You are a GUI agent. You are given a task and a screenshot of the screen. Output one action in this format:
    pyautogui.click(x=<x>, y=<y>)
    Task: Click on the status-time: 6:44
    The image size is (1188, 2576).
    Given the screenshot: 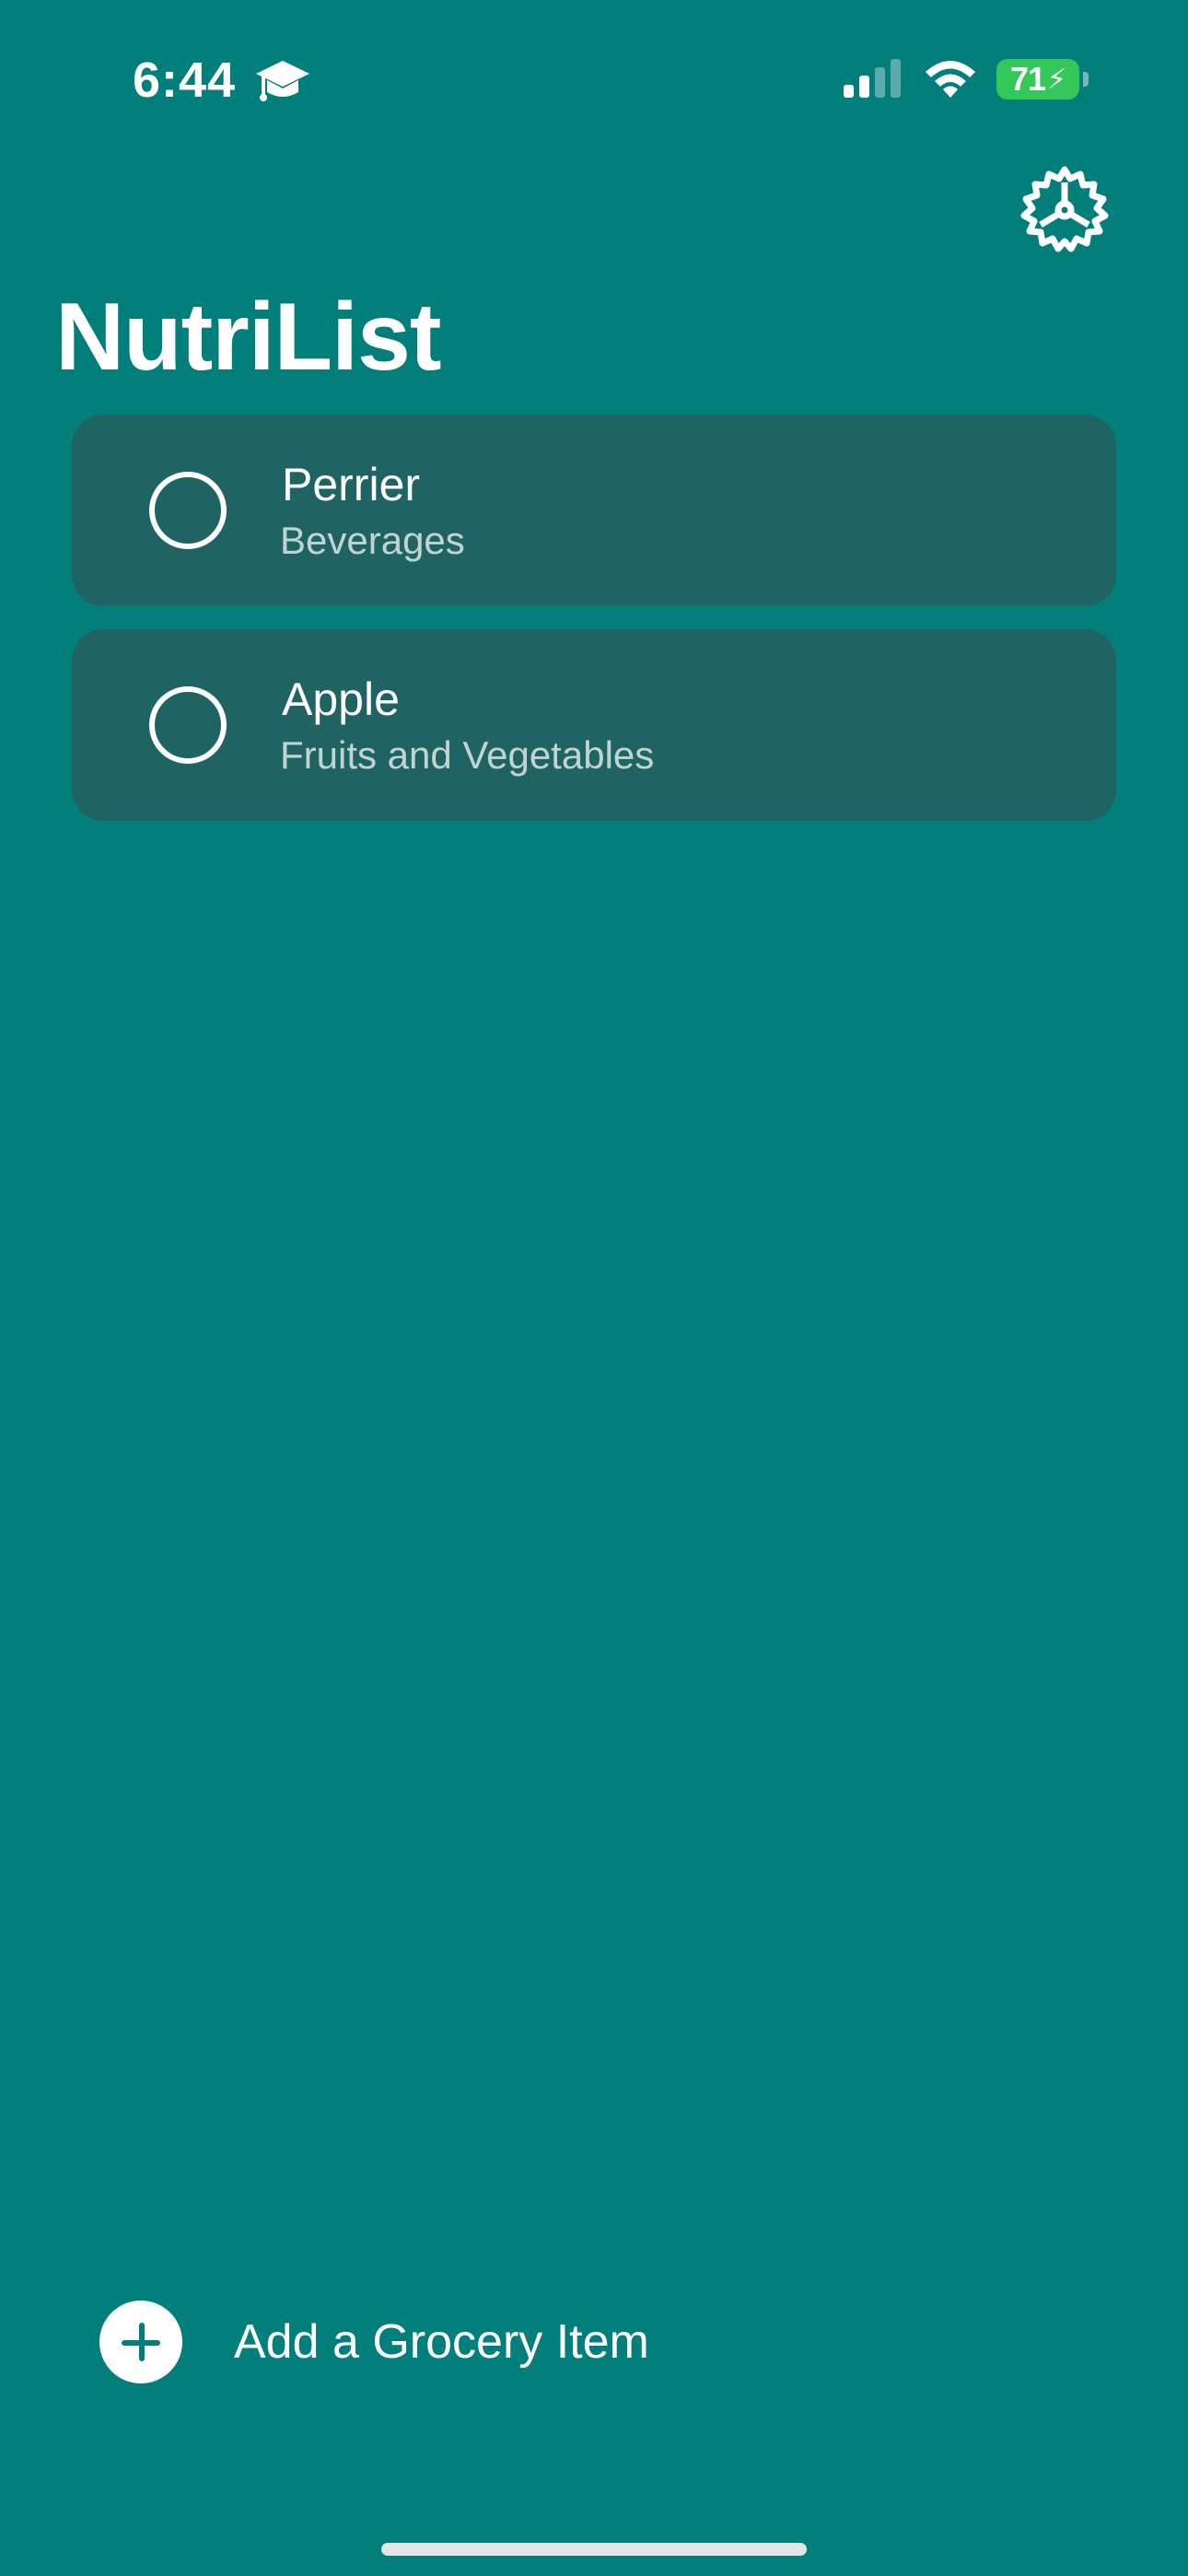 What is the action you would take?
    pyautogui.click(x=185, y=80)
    